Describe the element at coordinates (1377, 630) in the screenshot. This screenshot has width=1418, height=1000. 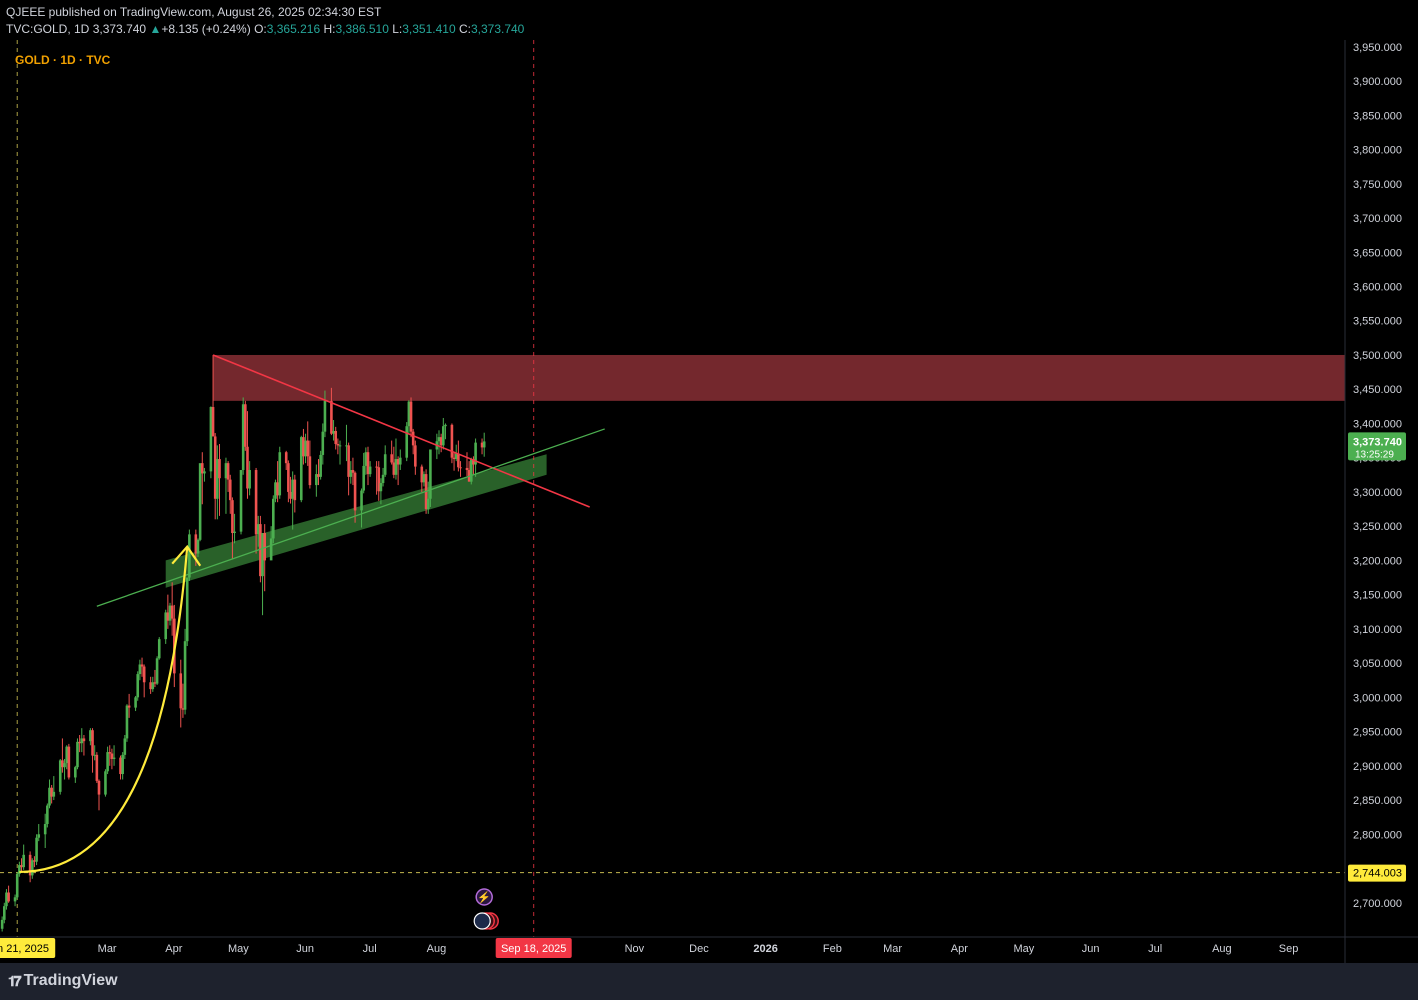
I see `price-tick-label: 3,100.000` at that location.